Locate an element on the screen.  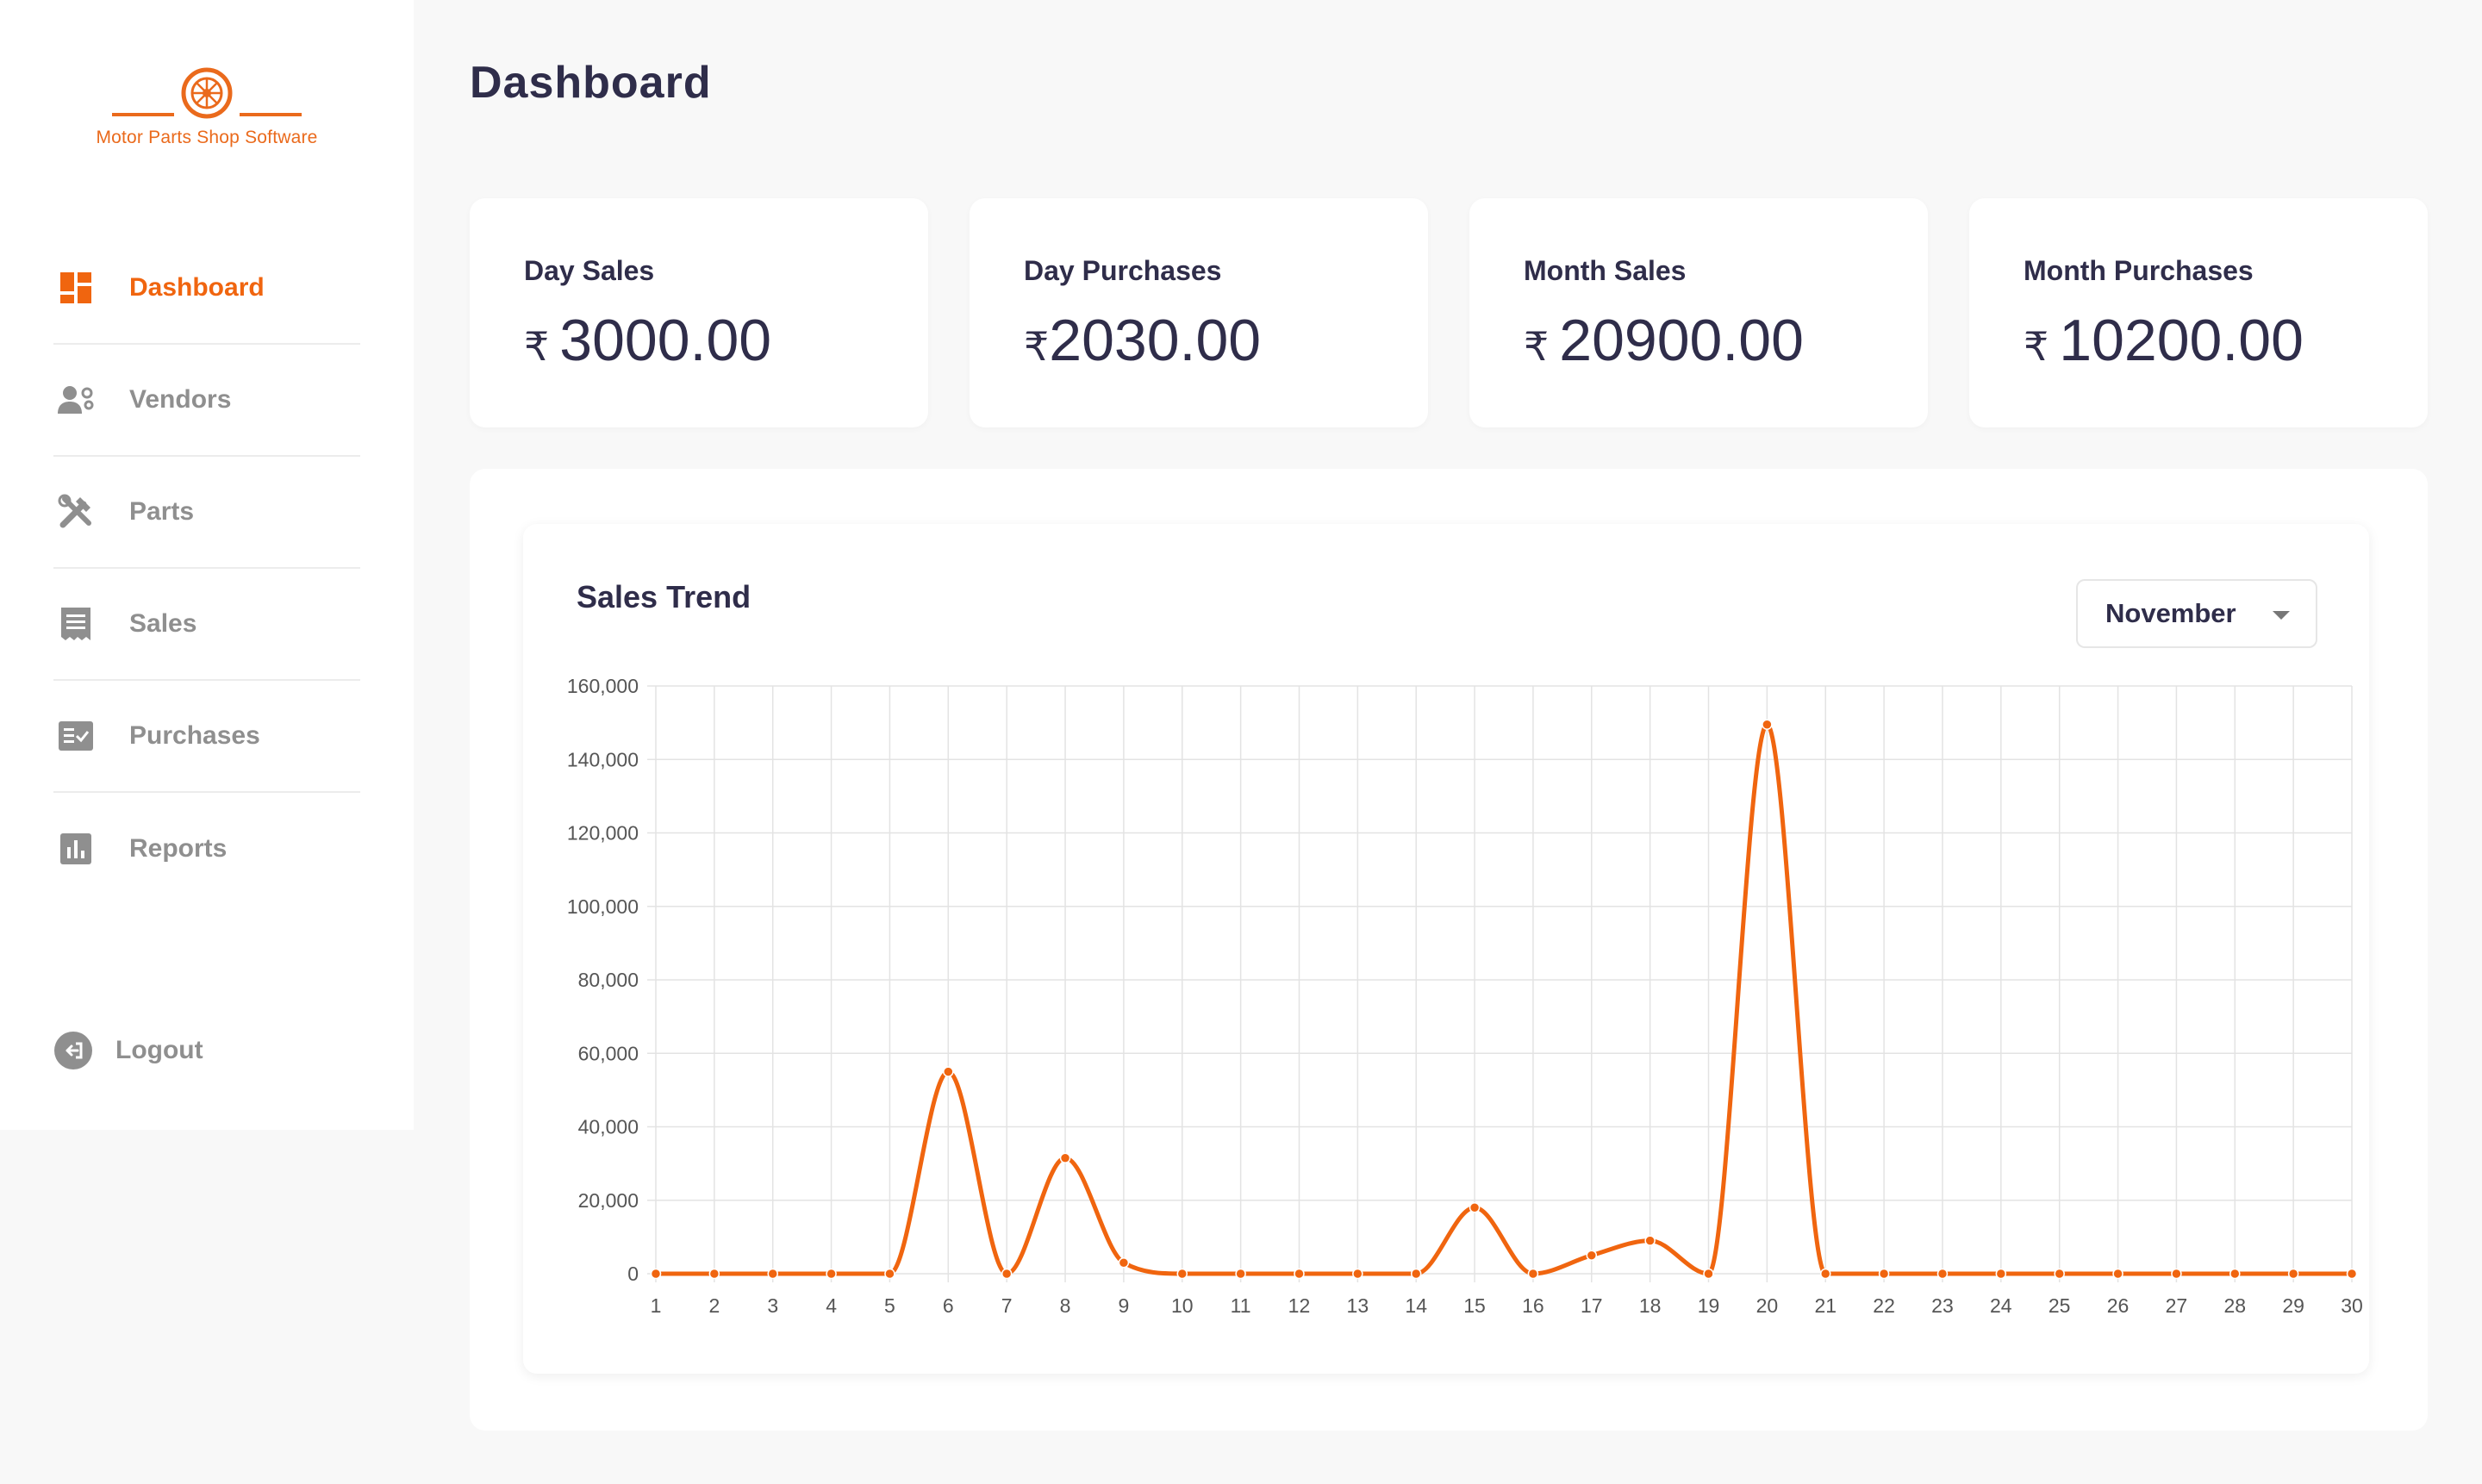
logout-icon is located at coordinates (73, 1050).